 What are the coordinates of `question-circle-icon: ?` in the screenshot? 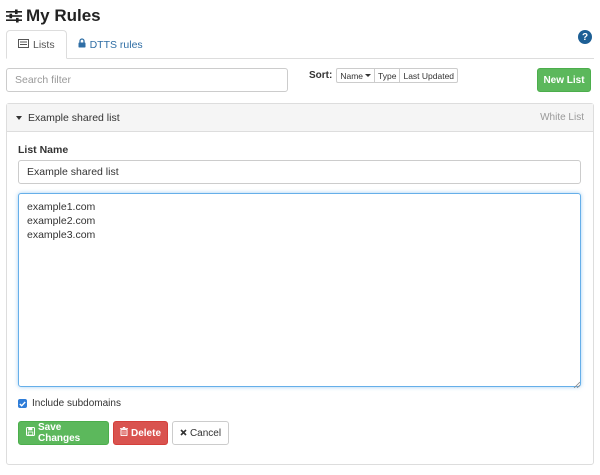 It's located at (585, 37).